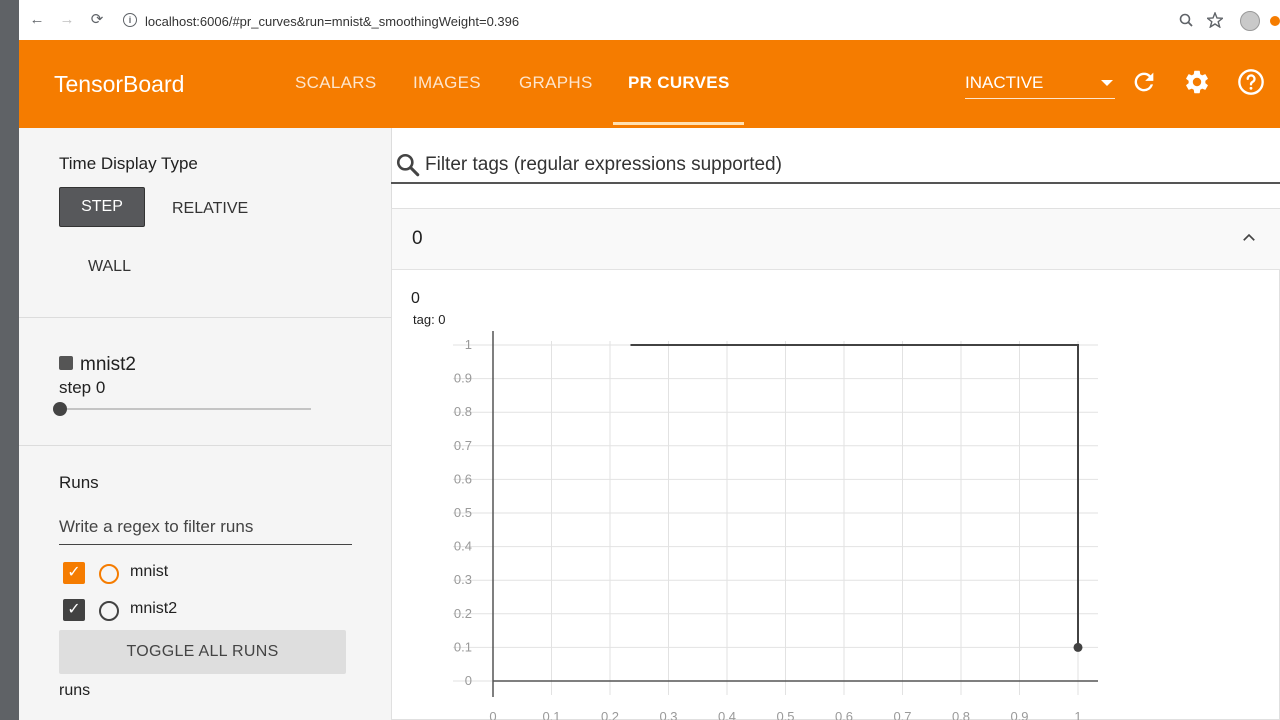 This screenshot has height=720, width=1280. What do you see at coordinates (202, 652) in the screenshot?
I see `toggle-all-runs-button: TOGGLE ALL RUNS` at bounding box center [202, 652].